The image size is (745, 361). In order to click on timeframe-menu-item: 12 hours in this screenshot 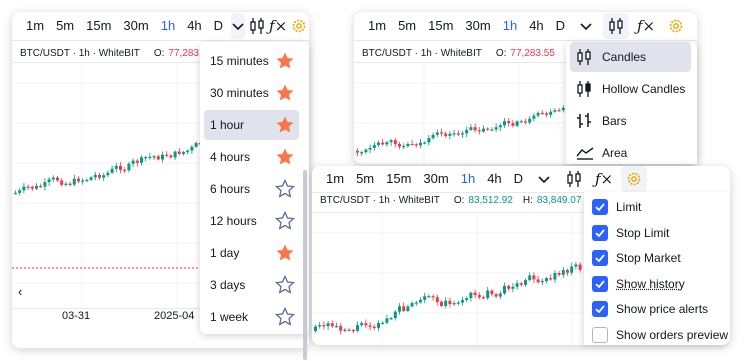, I will do `click(251, 221)`.